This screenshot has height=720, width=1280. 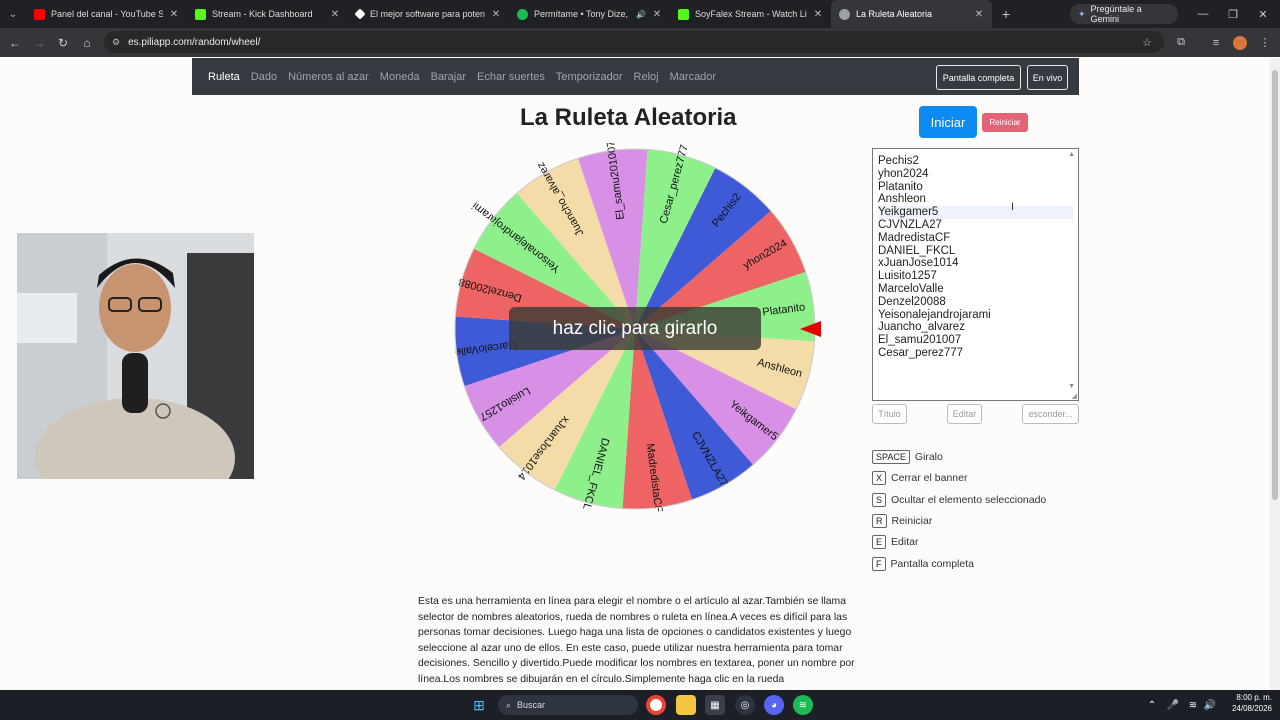 What do you see at coordinates (879, 564) in the screenshot?
I see `key-badge: F` at bounding box center [879, 564].